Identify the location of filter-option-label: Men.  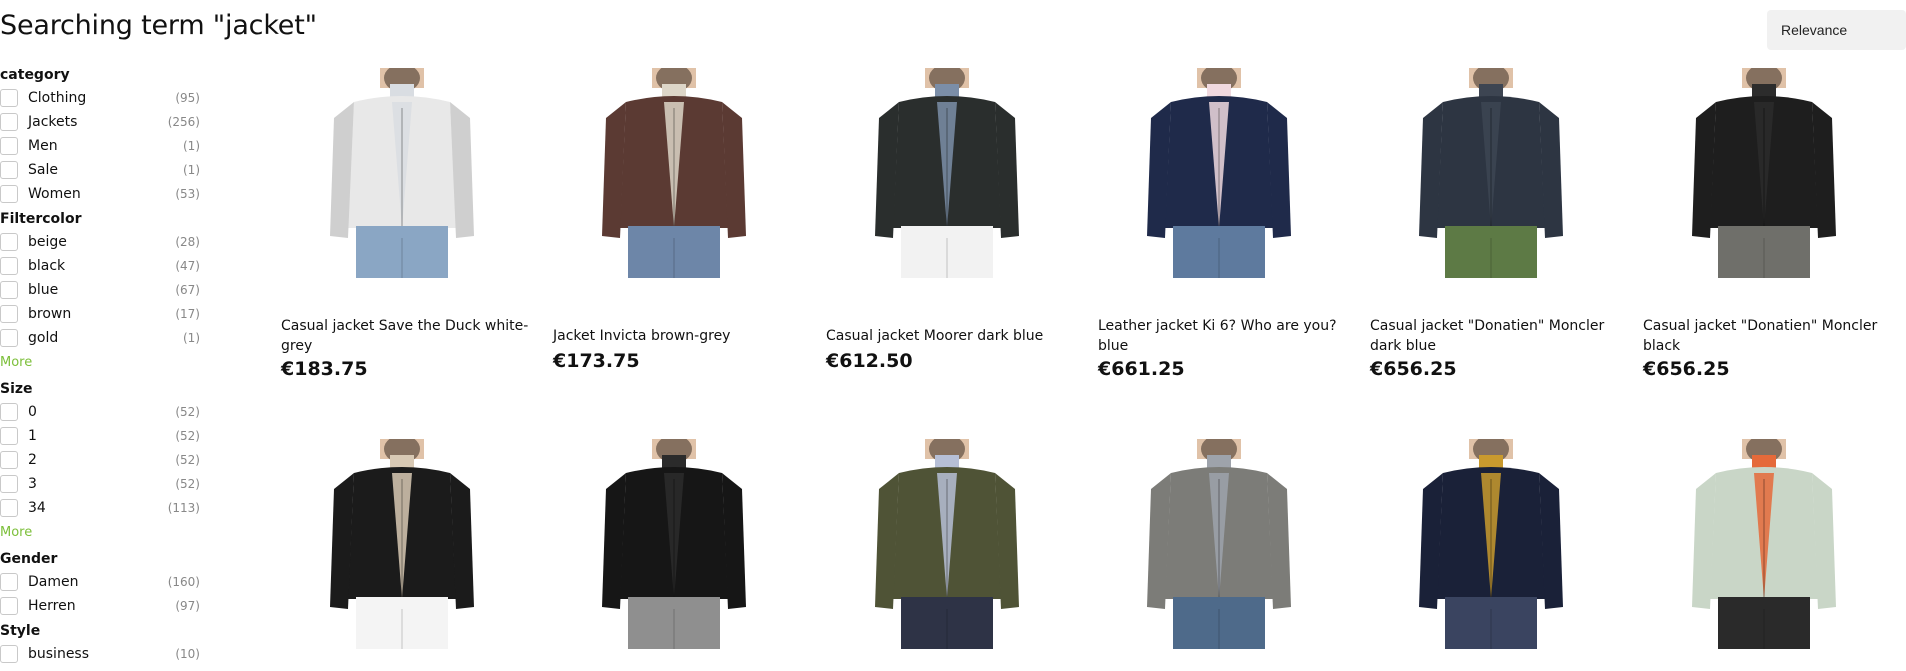
(43, 146).